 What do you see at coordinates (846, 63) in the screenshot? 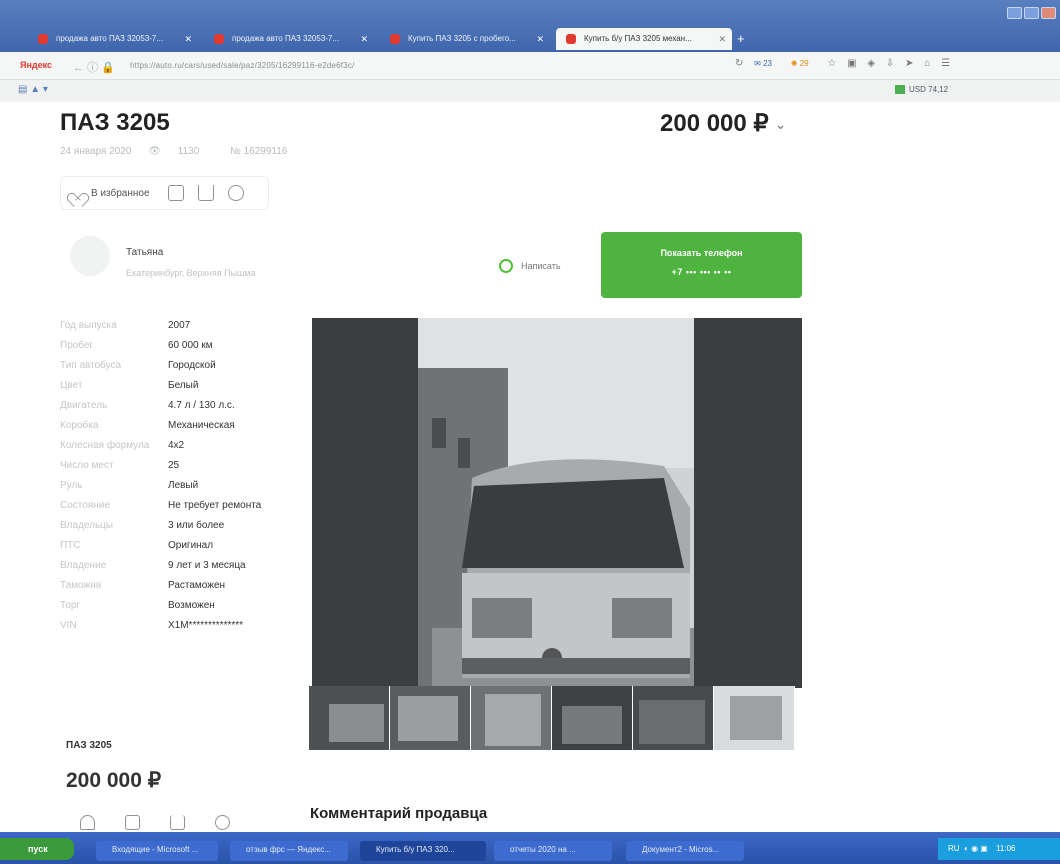
I see `browser-toolbar: ↻ ✉ 23 ✺ 29 ☆ ▣ ◈ ⇩ ➤ ⌂ ☰` at bounding box center [846, 63].